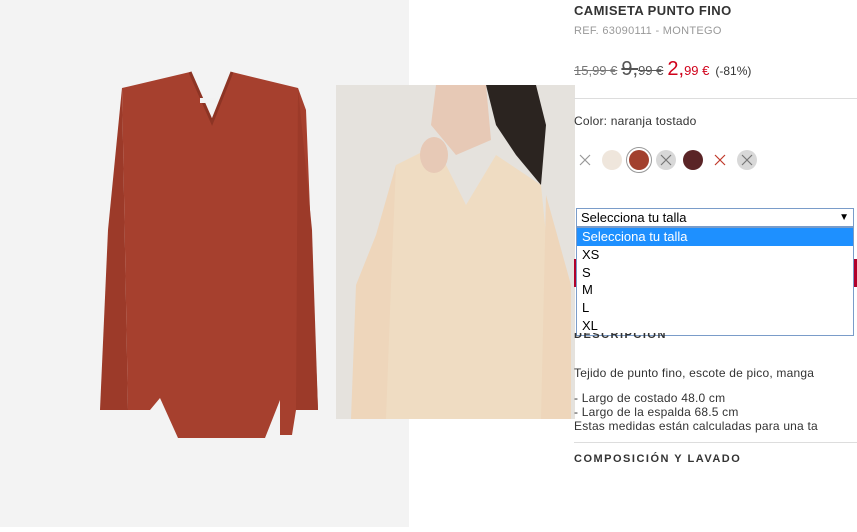 The width and height of the screenshot is (857, 532). Describe the element at coordinates (635, 121) in the screenshot. I see `color-label: Color: naranja tostado` at that location.